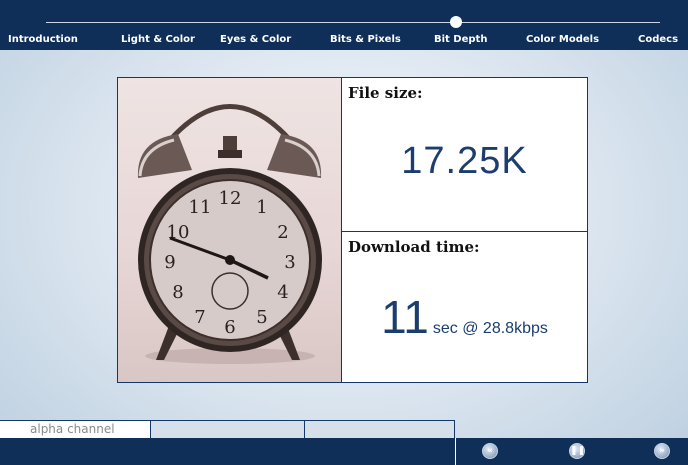  I want to click on download-time-label: Download time:, so click(414, 247).